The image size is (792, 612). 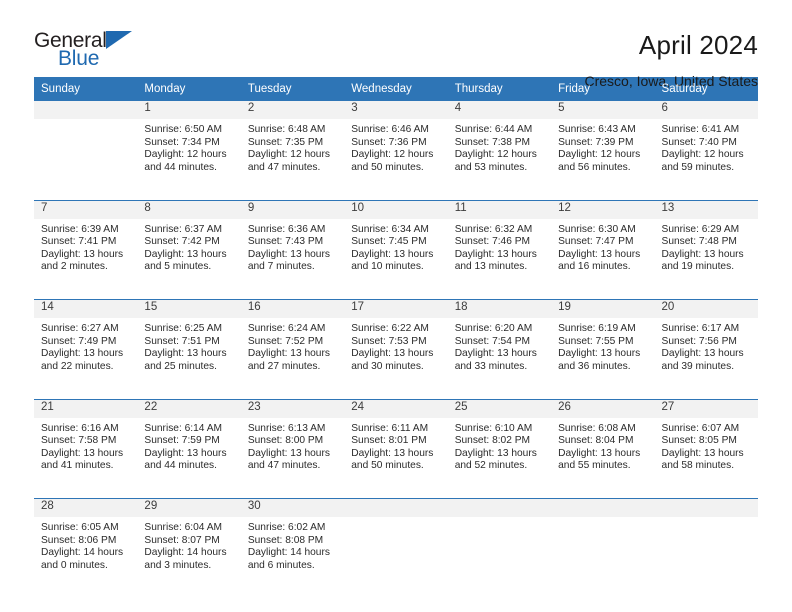 What do you see at coordinates (700, 428) in the screenshot?
I see `sunrise-text: Sunrise: 6:07 AM` at bounding box center [700, 428].